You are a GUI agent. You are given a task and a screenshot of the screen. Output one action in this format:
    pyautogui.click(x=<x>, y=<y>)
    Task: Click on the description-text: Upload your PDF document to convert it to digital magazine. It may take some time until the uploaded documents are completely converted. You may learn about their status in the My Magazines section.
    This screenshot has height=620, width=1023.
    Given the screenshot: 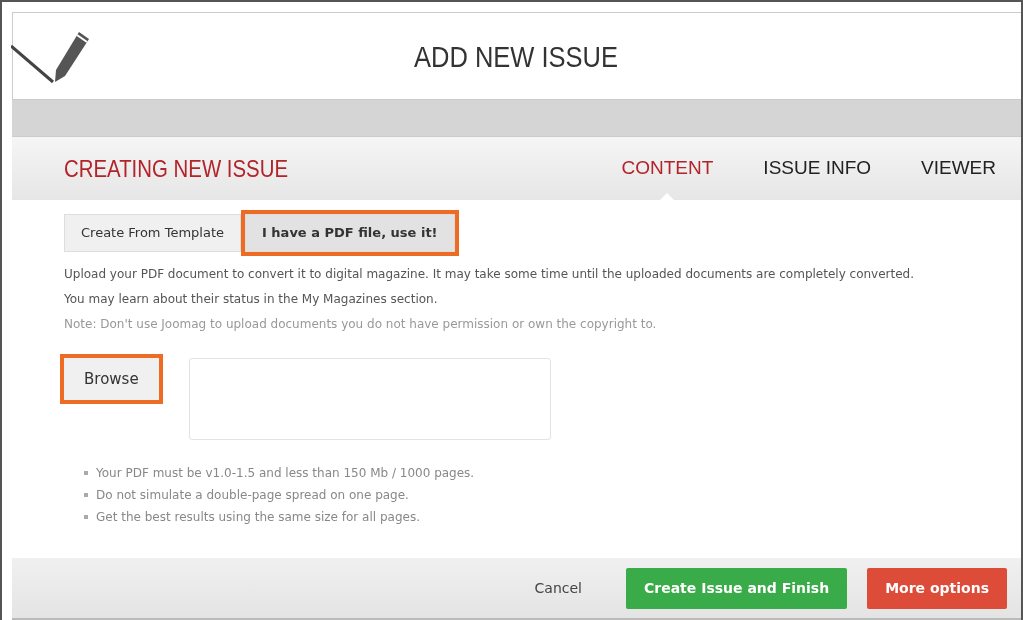 What is the action you would take?
    pyautogui.click(x=490, y=286)
    